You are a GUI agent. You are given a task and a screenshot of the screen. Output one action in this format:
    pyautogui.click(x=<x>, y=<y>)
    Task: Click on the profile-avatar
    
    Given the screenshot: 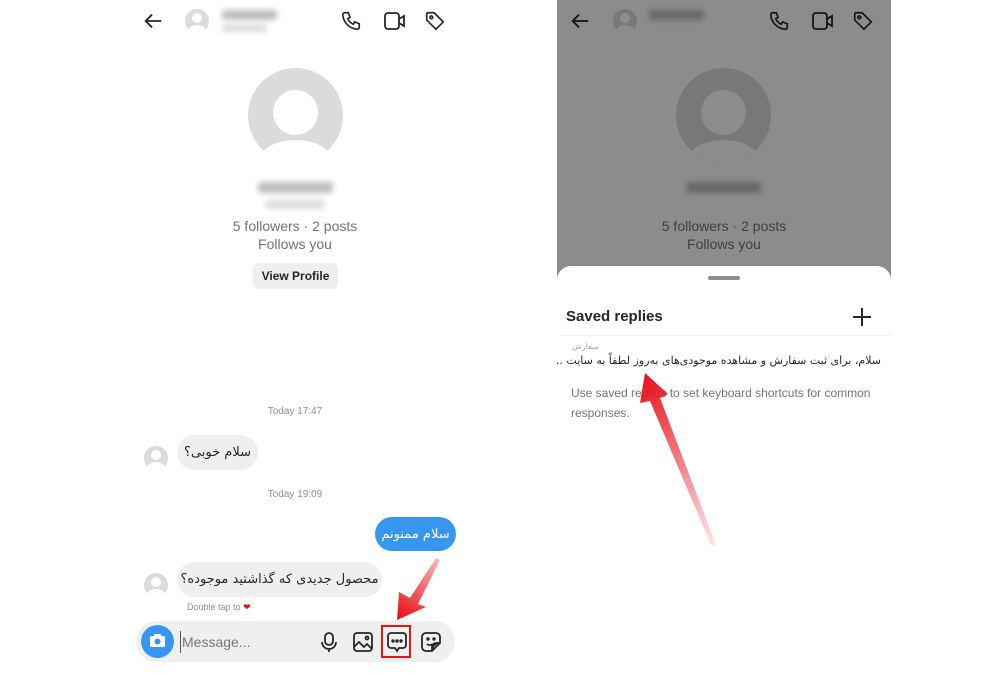 What is the action you would take?
    pyautogui.click(x=295, y=115)
    